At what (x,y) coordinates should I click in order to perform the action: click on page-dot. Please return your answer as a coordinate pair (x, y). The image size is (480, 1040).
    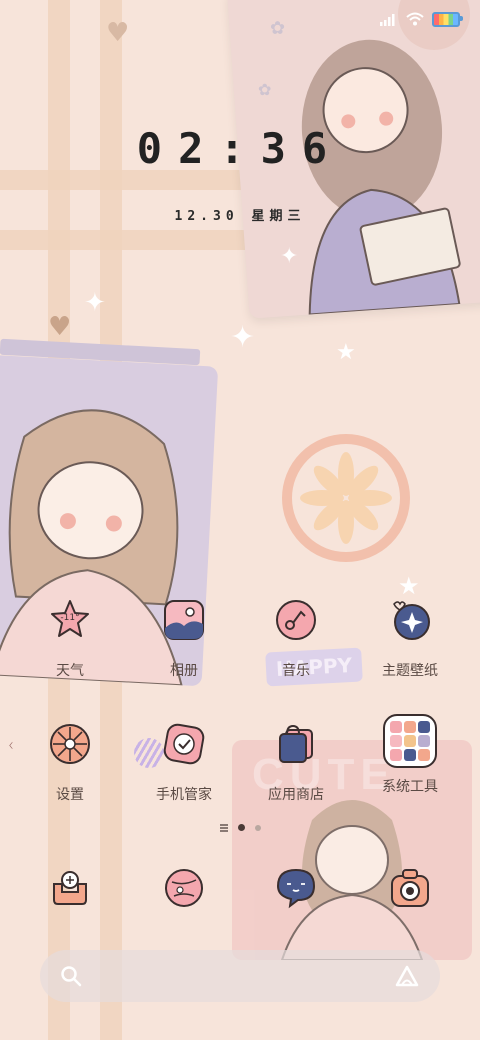
    Looking at the image, I should click on (257, 827).